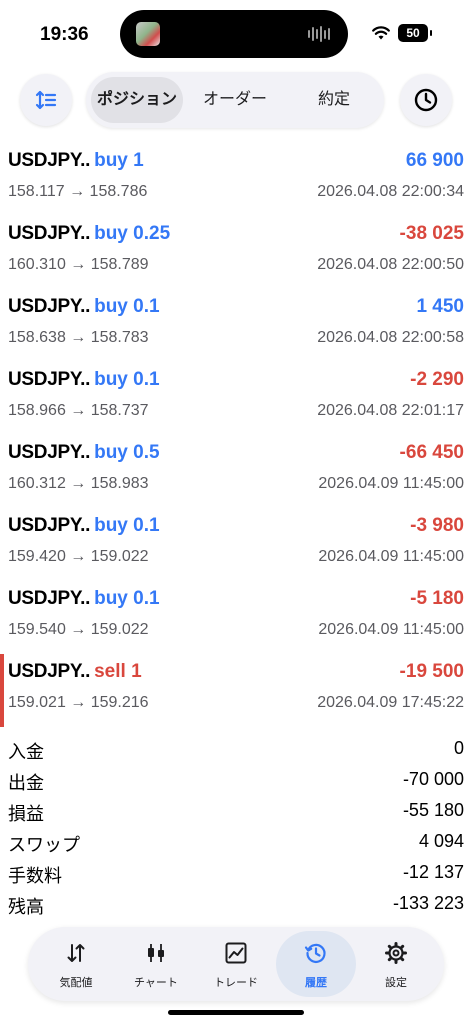  I want to click on period-button, so click(426, 100).